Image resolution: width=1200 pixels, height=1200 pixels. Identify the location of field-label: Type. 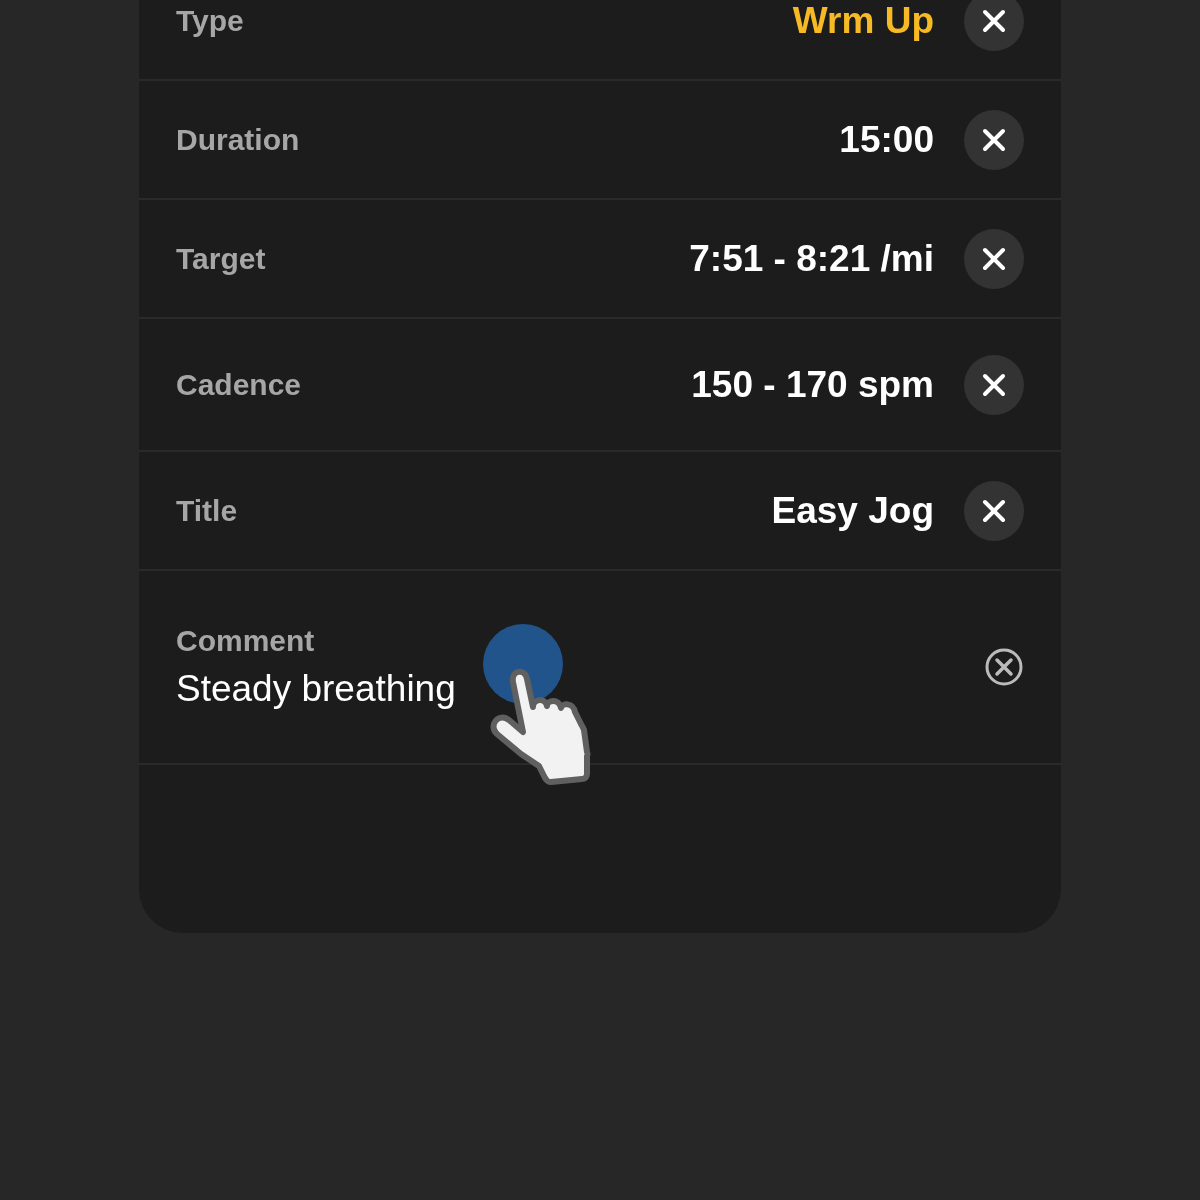
(210, 20).